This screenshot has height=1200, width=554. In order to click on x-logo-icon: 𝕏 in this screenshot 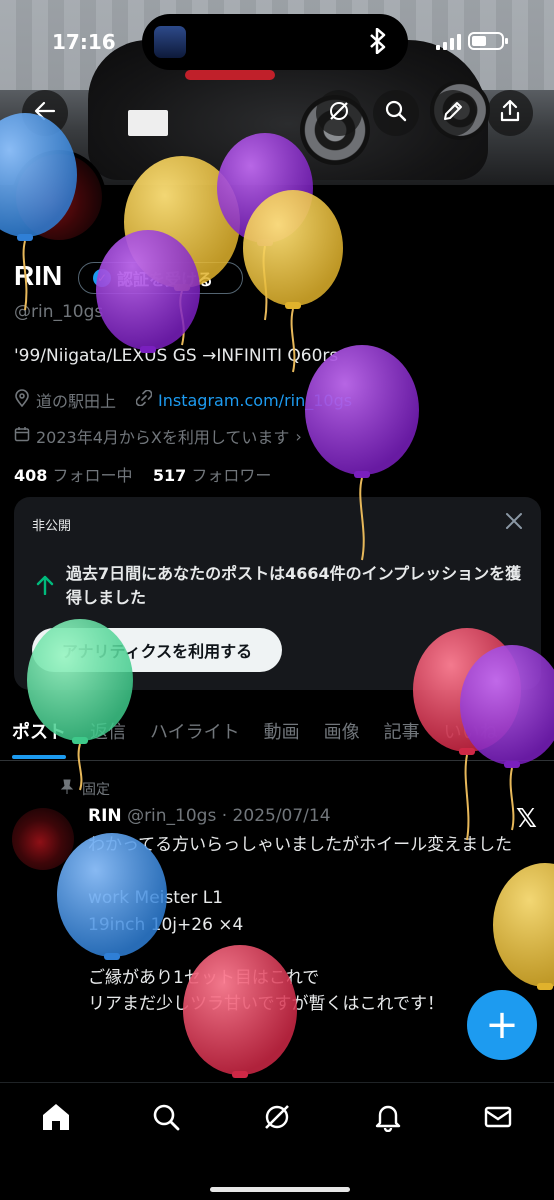, I will do `click(526, 819)`.